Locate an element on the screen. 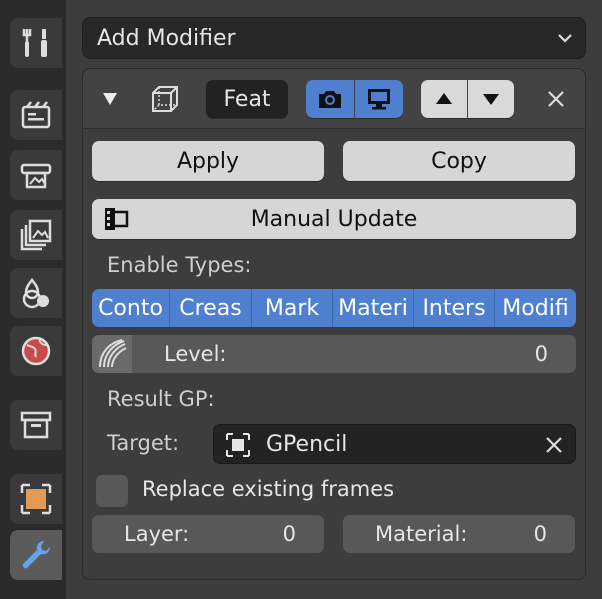  output-icon is located at coordinates (36, 176).